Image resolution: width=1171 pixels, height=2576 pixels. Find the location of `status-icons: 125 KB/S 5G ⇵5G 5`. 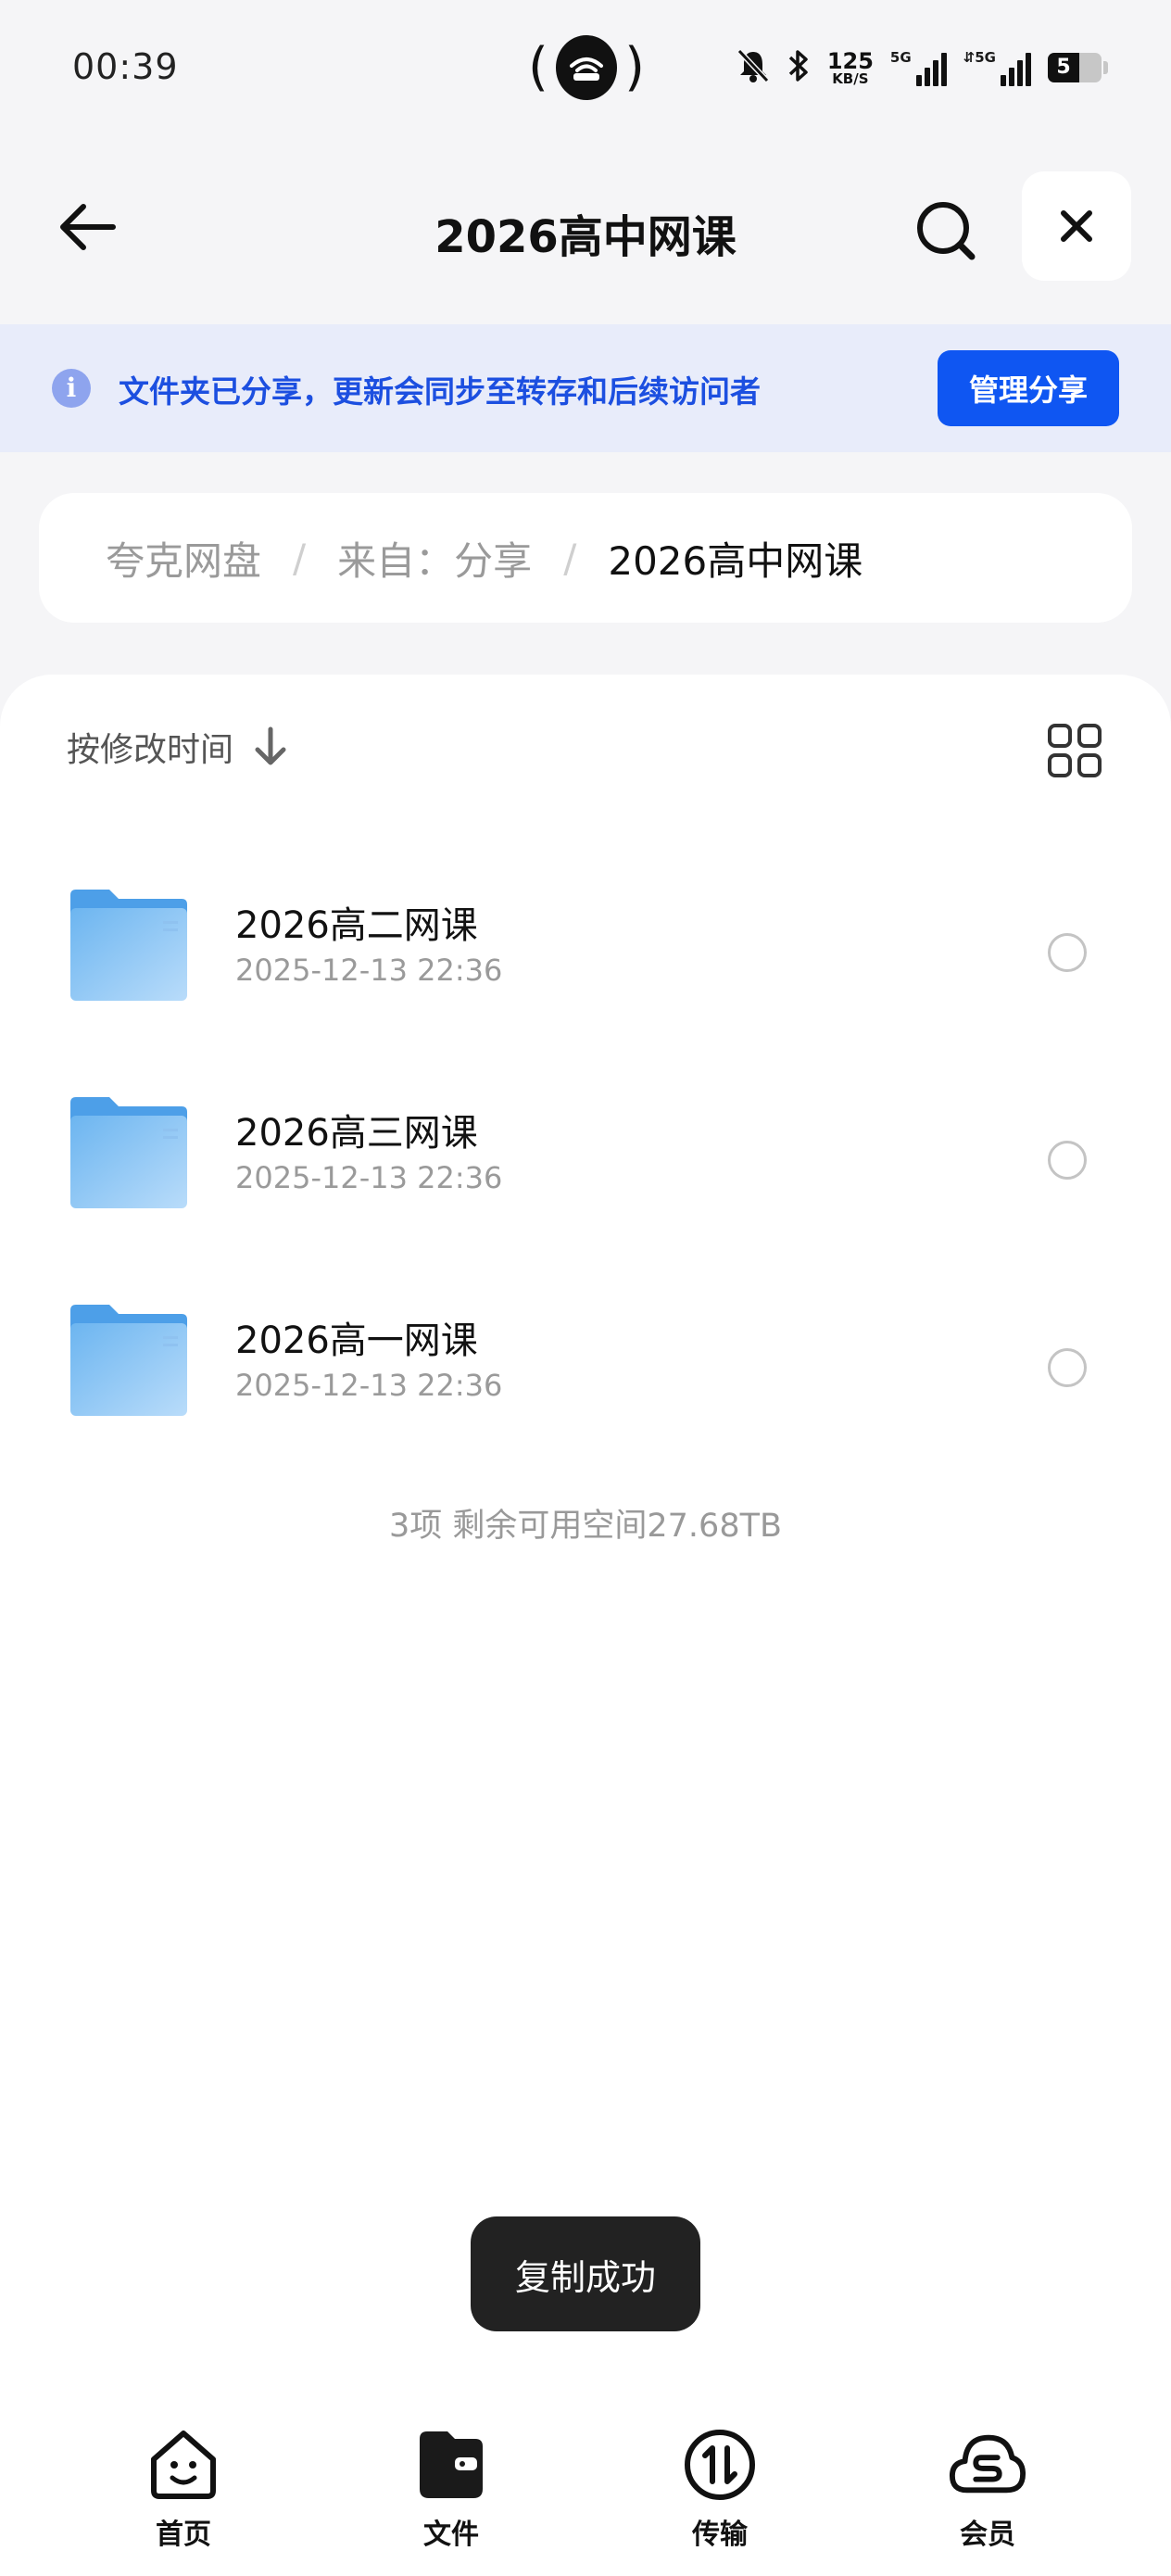

status-icons: 125 KB/S 5G ⇵5G 5 is located at coordinates (923, 68).